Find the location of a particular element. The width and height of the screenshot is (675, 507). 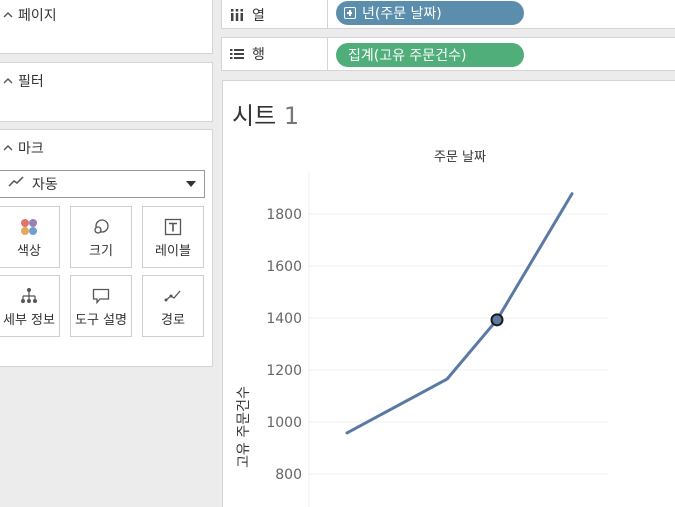

rows-shelf-label: 행 is located at coordinates (258, 55).